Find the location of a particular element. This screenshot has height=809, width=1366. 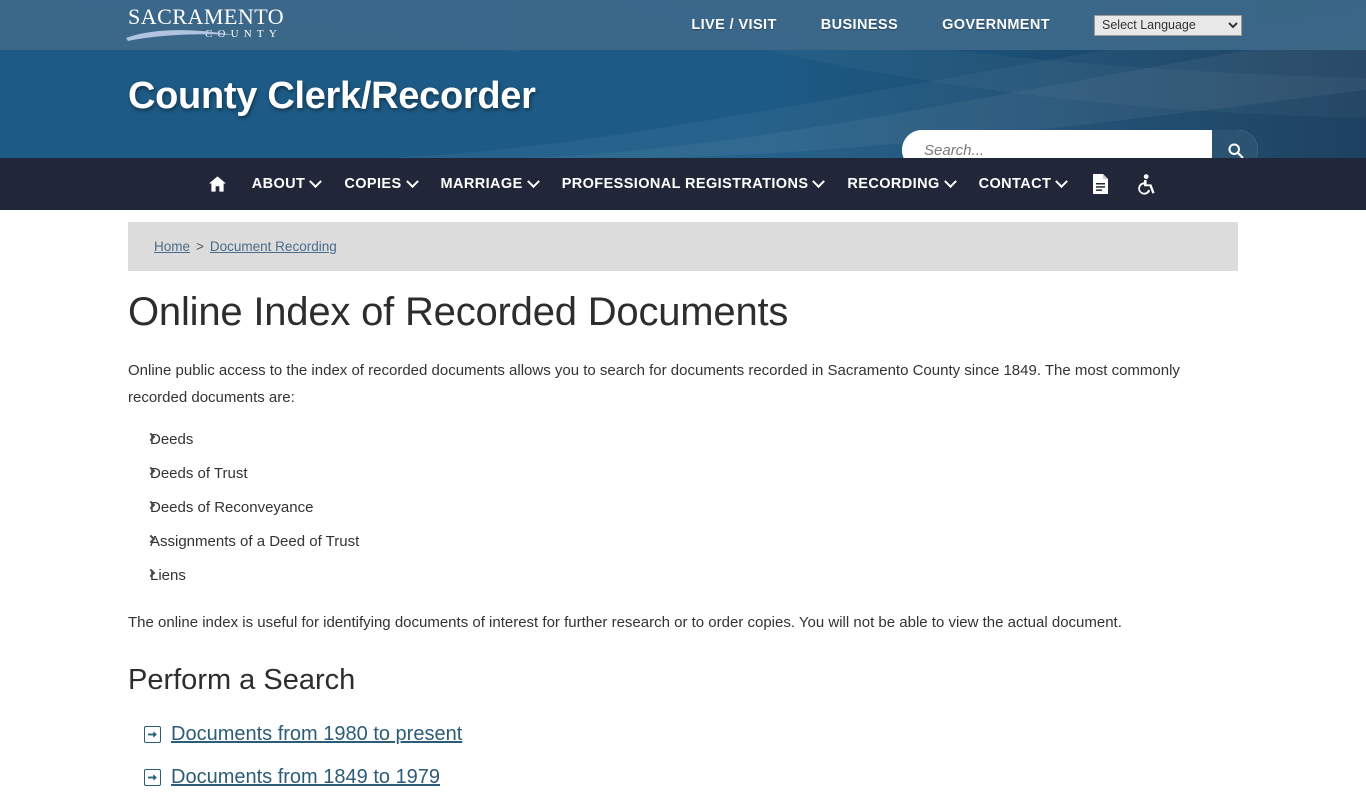

breadcrumb-item-document-recording: Document Recording is located at coordinates (273, 246).